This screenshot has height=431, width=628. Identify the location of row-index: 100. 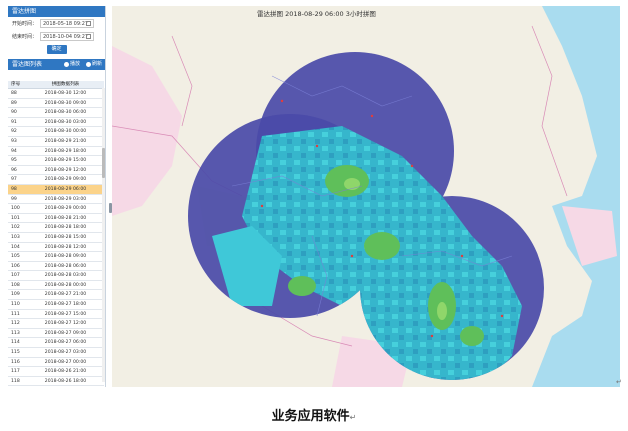
(15, 209).